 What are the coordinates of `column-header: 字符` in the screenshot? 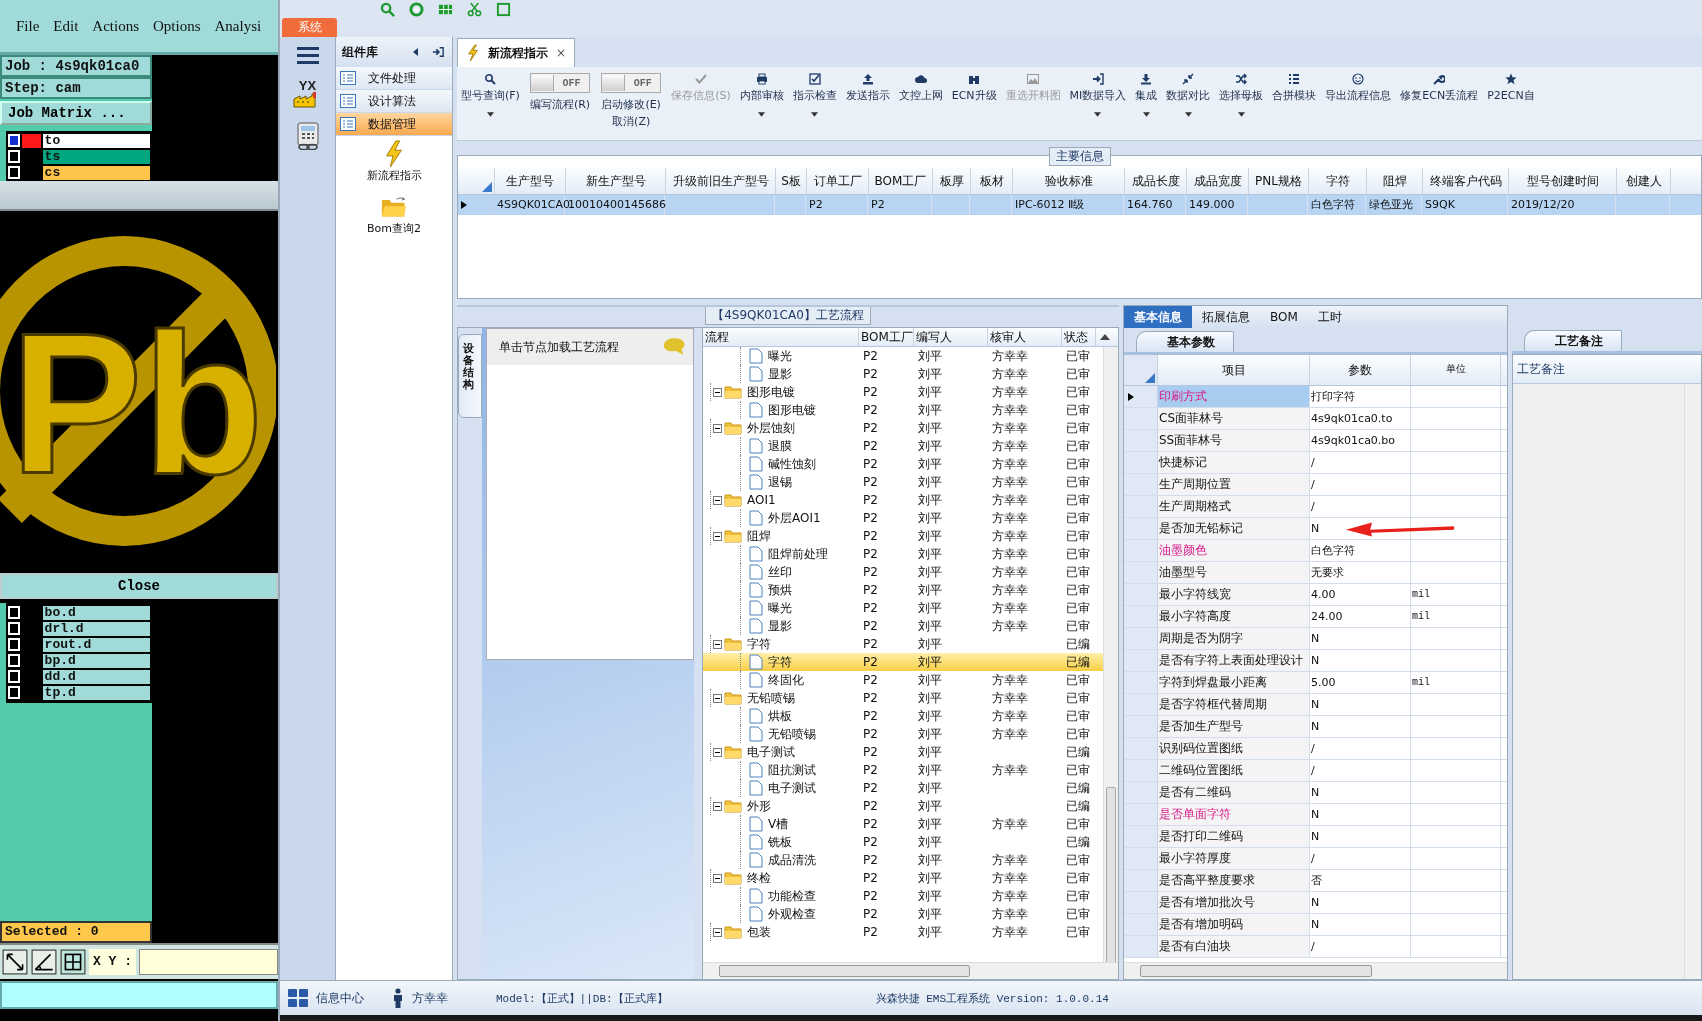 It's located at (1338, 181).